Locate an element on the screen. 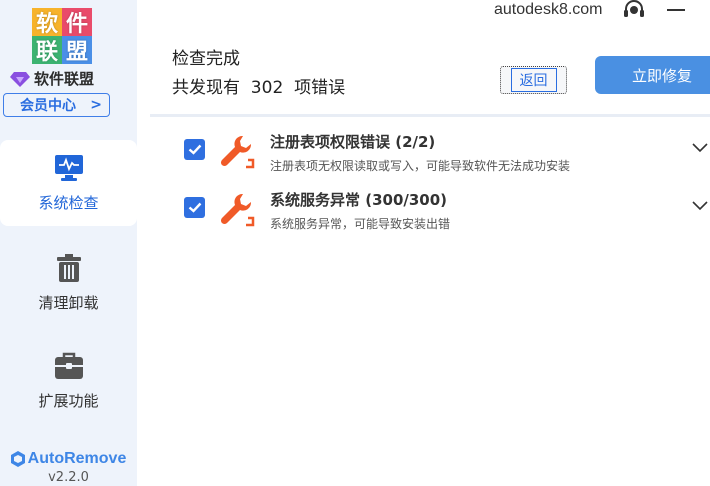 The image size is (710, 486). error-description: 系统服务异常，可能导致安装出错 is located at coordinates (360, 224).